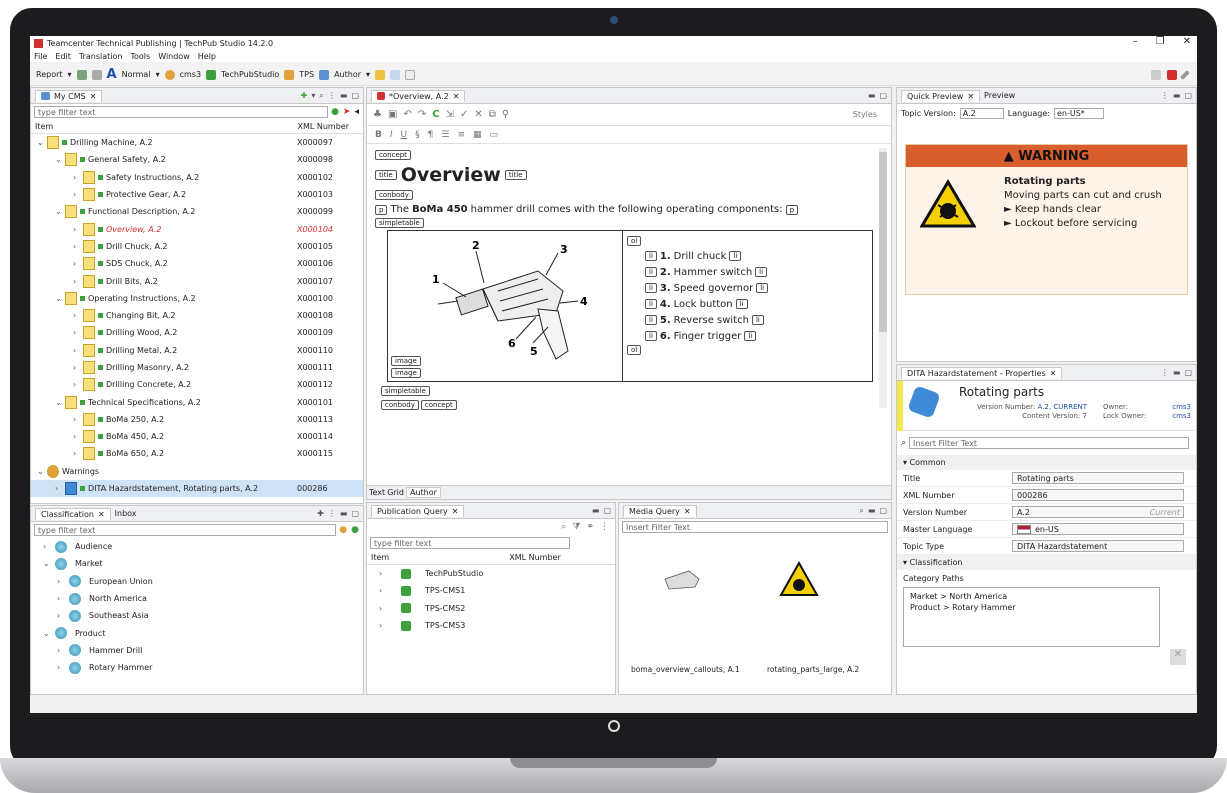  Describe the element at coordinates (197, 384) in the screenshot. I see `cms-tree-row: › Drilling Concrete, A.2 X000112` at that location.